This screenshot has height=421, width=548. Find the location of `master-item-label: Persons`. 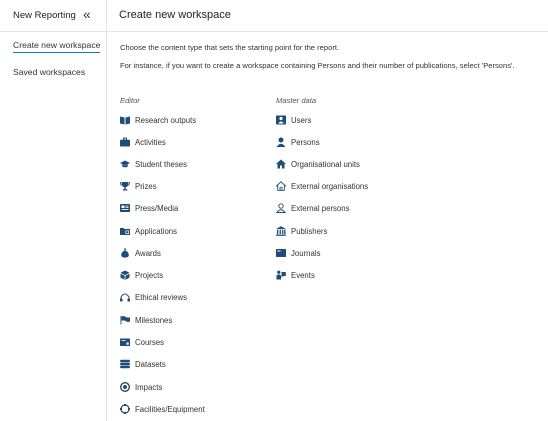

master-item-label: Persons is located at coordinates (305, 142).